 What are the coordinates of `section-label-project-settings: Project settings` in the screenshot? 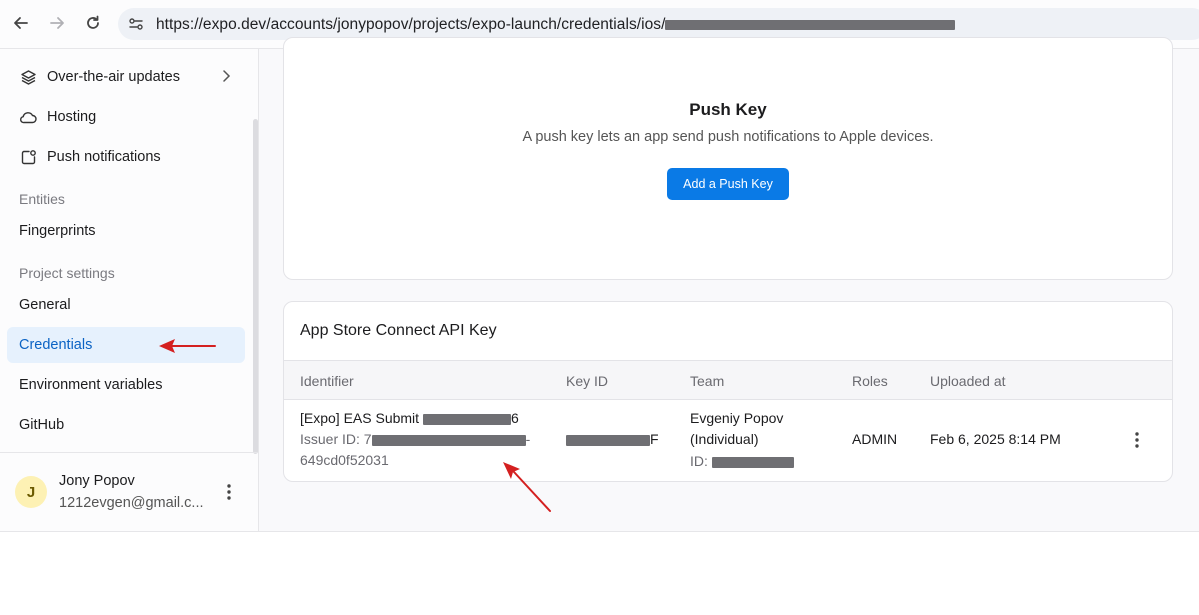 It's located at (67, 273).